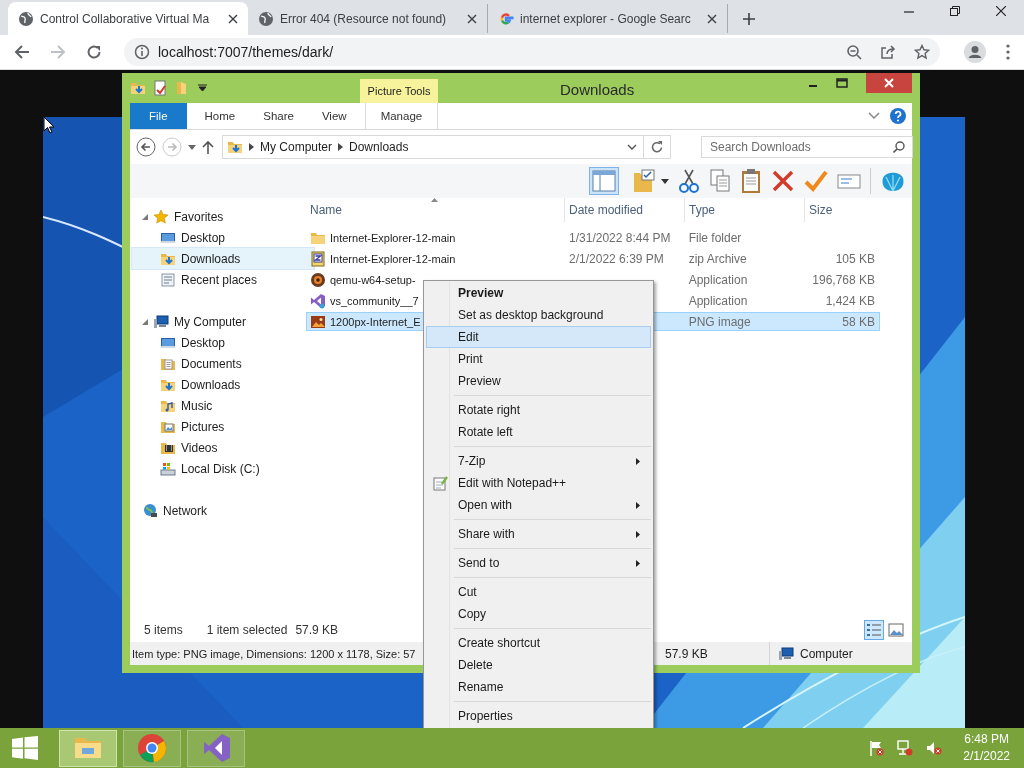 Image resolution: width=1024 pixels, height=768 pixels. Describe the element at coordinates (128, 18) in the screenshot. I see `browser-tab: Control Collaborative Virtual Ma` at that location.